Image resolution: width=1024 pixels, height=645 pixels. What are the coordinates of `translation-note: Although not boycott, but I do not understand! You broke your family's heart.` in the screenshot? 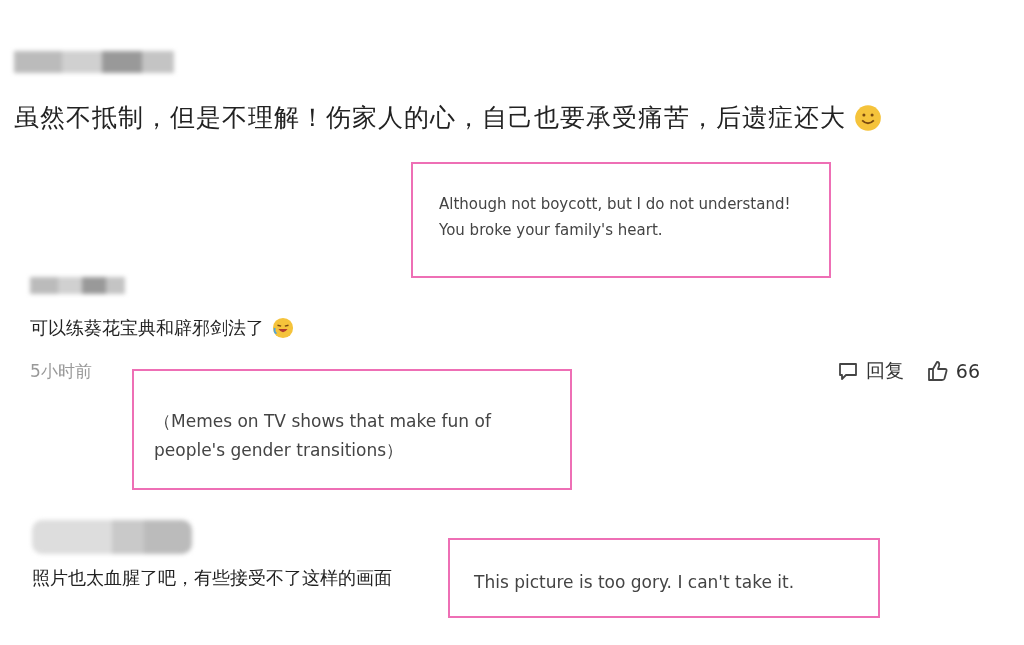 It's located at (621, 220).